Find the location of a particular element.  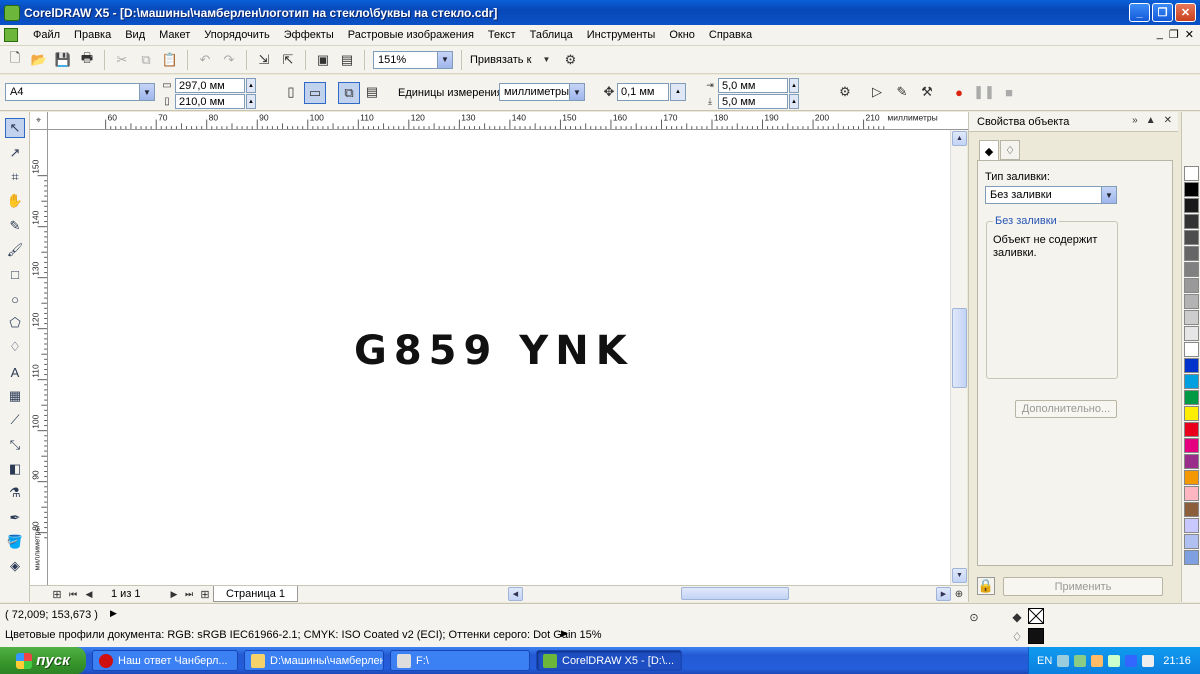

freehand-tool-icon: ✎ is located at coordinates (15, 226).